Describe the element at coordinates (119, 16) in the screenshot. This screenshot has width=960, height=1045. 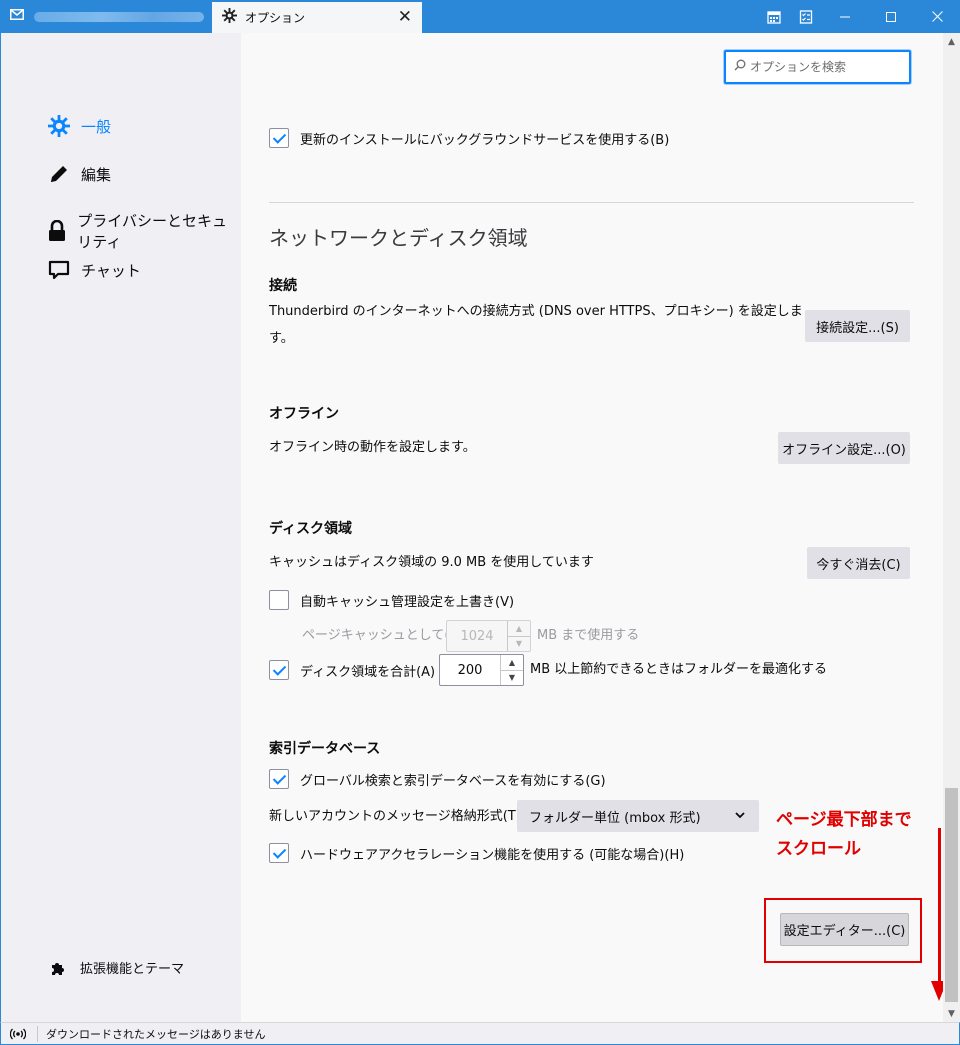
I see `blurred-account-name` at that location.